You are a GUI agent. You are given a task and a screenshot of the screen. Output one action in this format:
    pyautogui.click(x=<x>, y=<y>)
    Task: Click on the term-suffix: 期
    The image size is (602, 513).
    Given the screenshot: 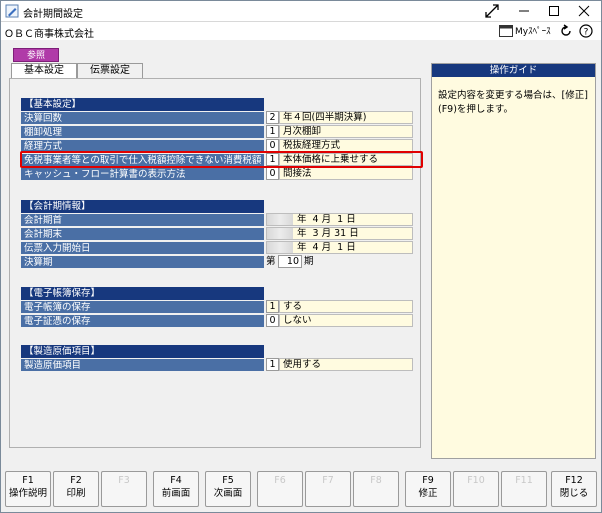 What is the action you would take?
    pyautogui.click(x=309, y=261)
    